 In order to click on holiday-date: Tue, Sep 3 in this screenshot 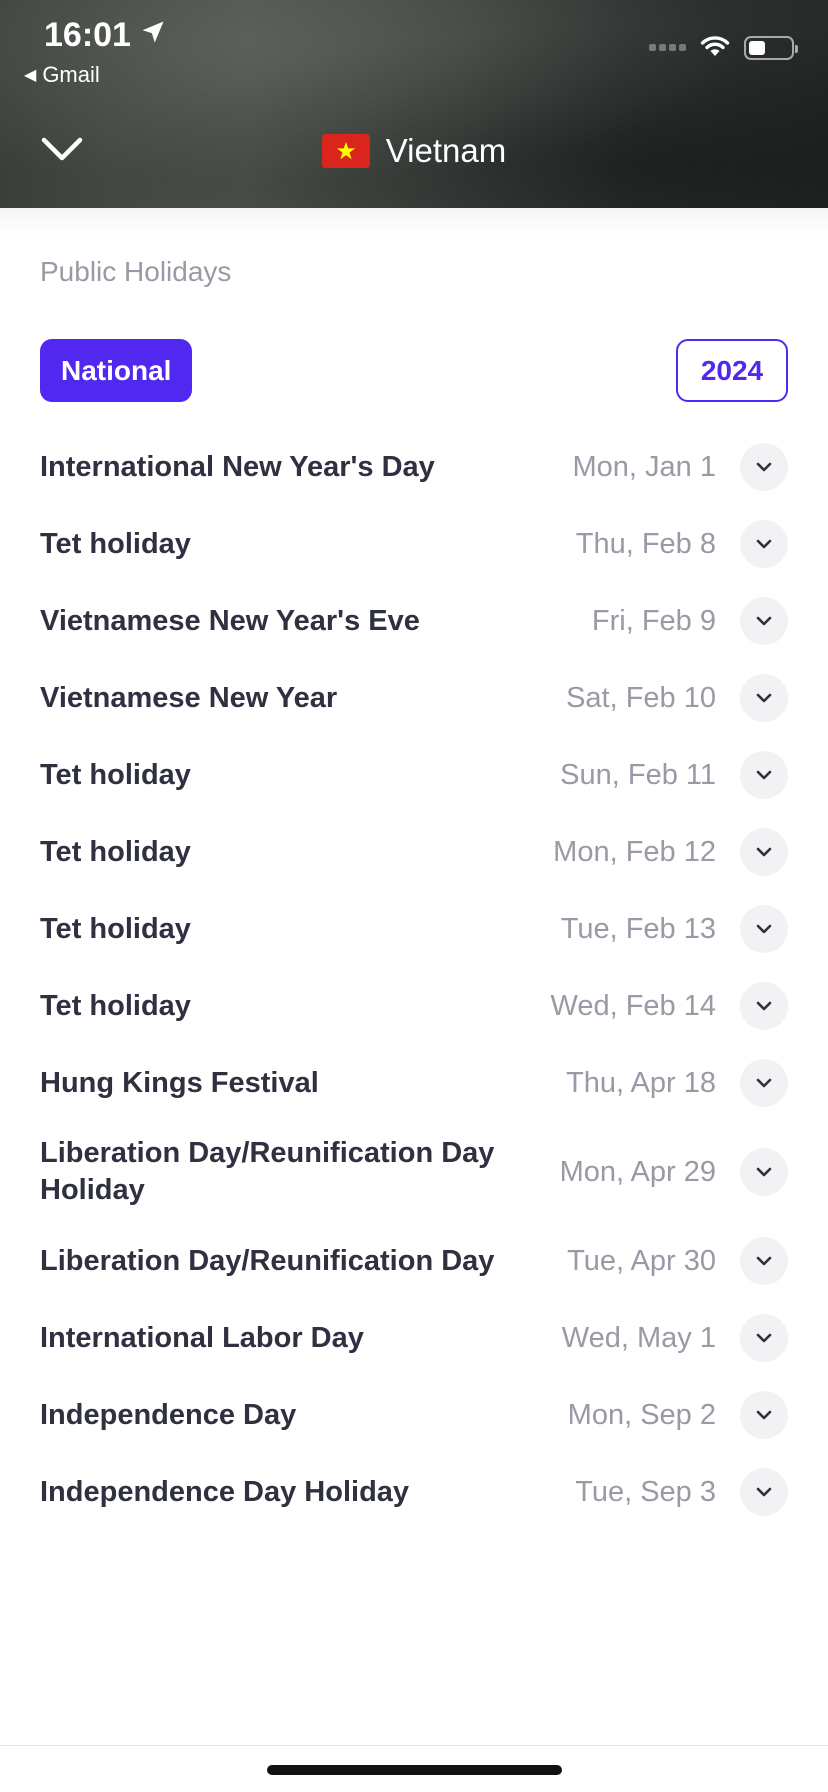, I will do `click(645, 1491)`.